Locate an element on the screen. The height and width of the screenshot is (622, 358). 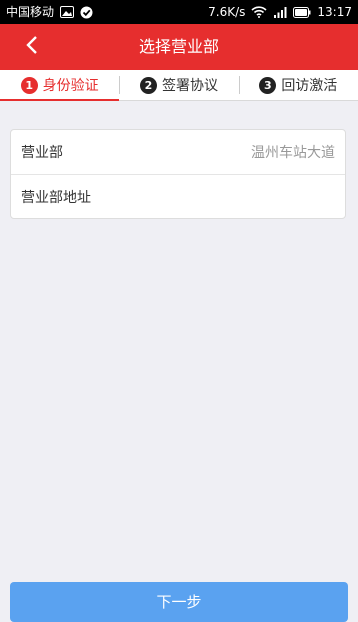
check-circle-icon is located at coordinates (86, 12).